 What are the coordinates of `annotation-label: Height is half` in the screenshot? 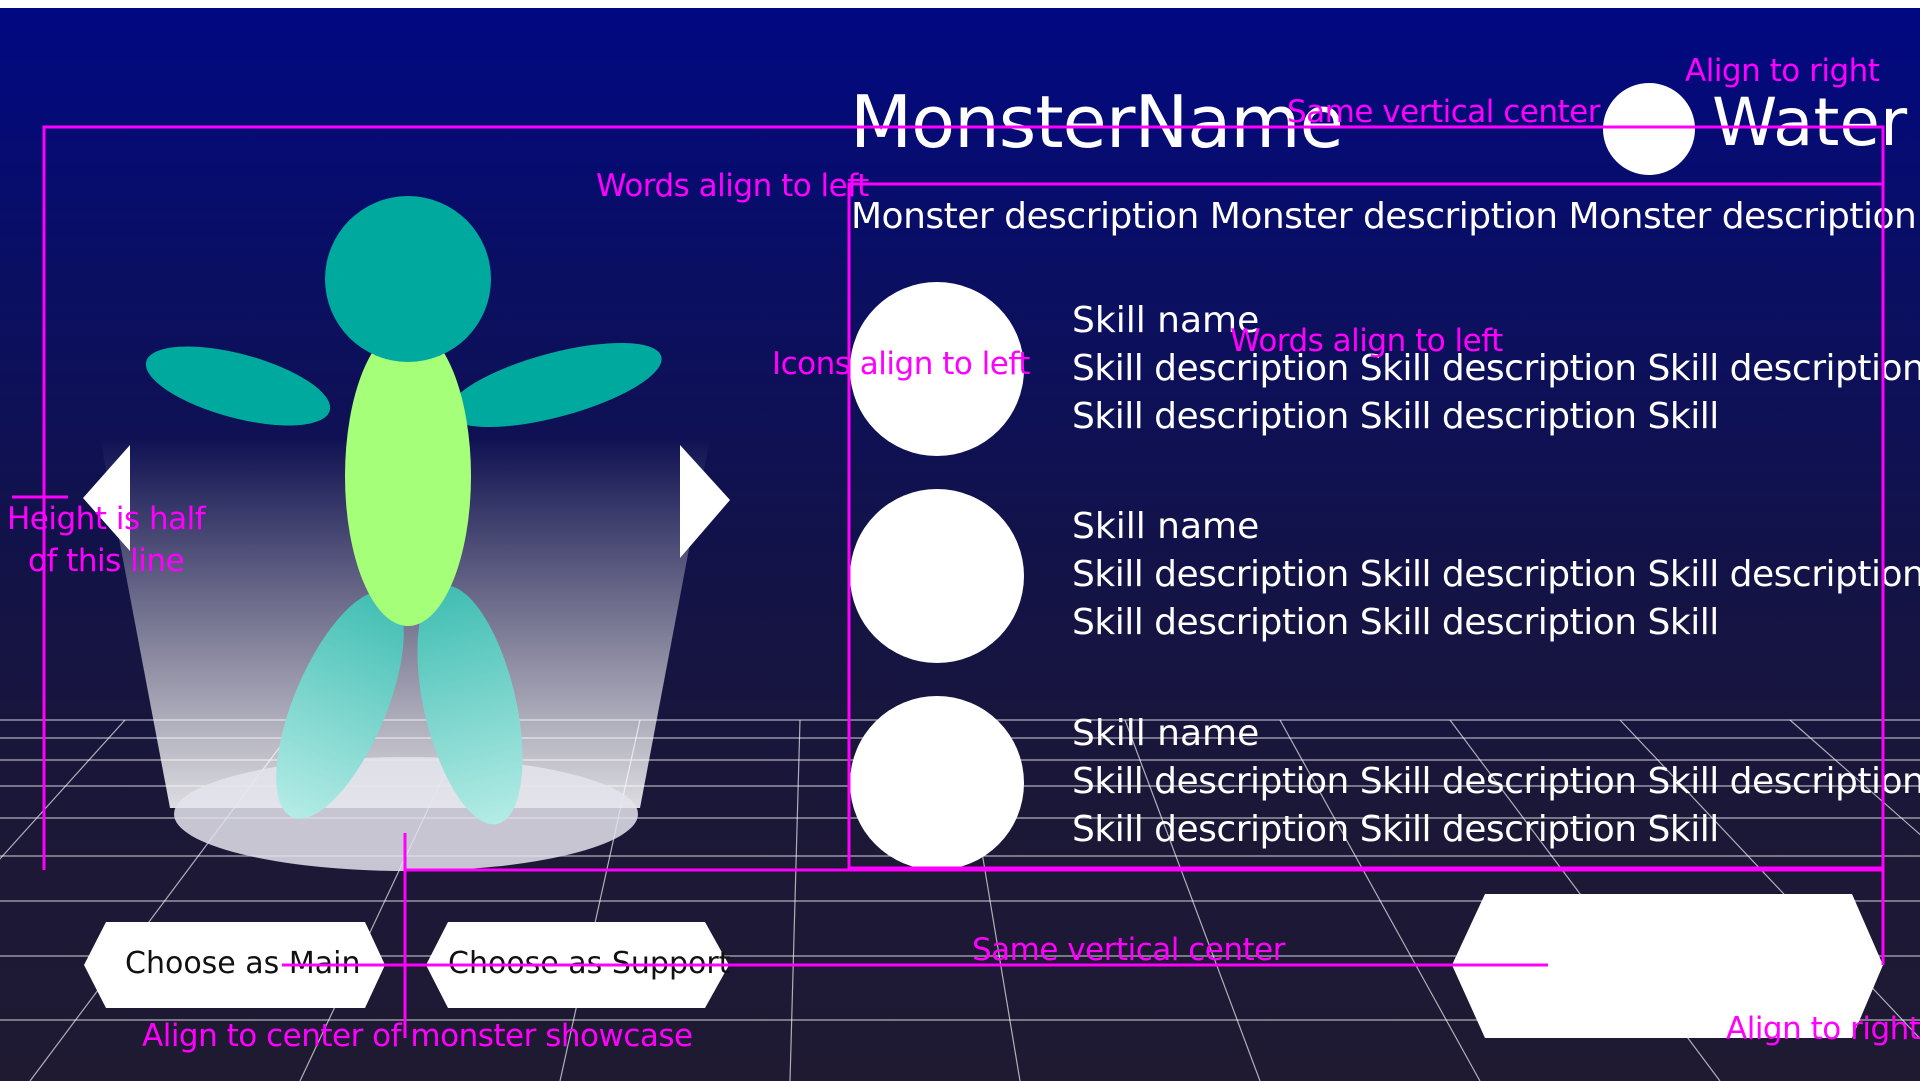 It's located at (106, 519).